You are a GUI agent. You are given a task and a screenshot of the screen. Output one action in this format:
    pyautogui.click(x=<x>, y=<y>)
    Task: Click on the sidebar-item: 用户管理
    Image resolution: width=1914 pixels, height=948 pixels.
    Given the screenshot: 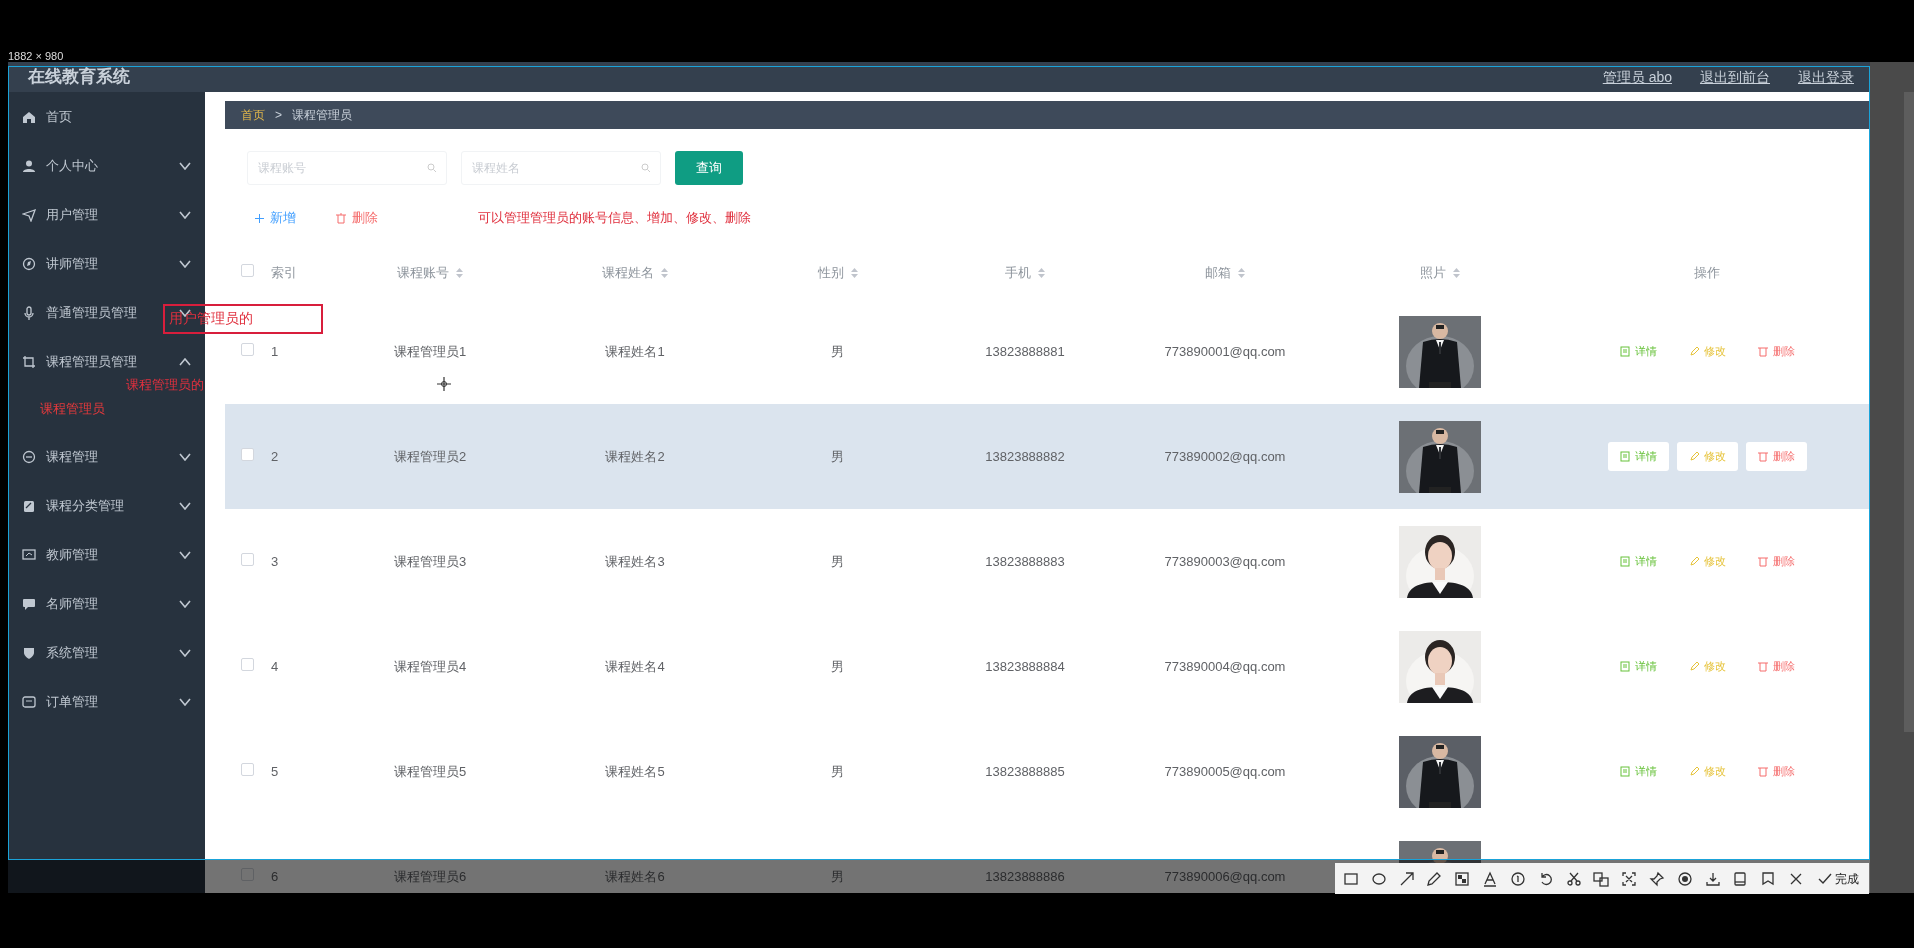 What is the action you would take?
    pyautogui.click(x=72, y=214)
    